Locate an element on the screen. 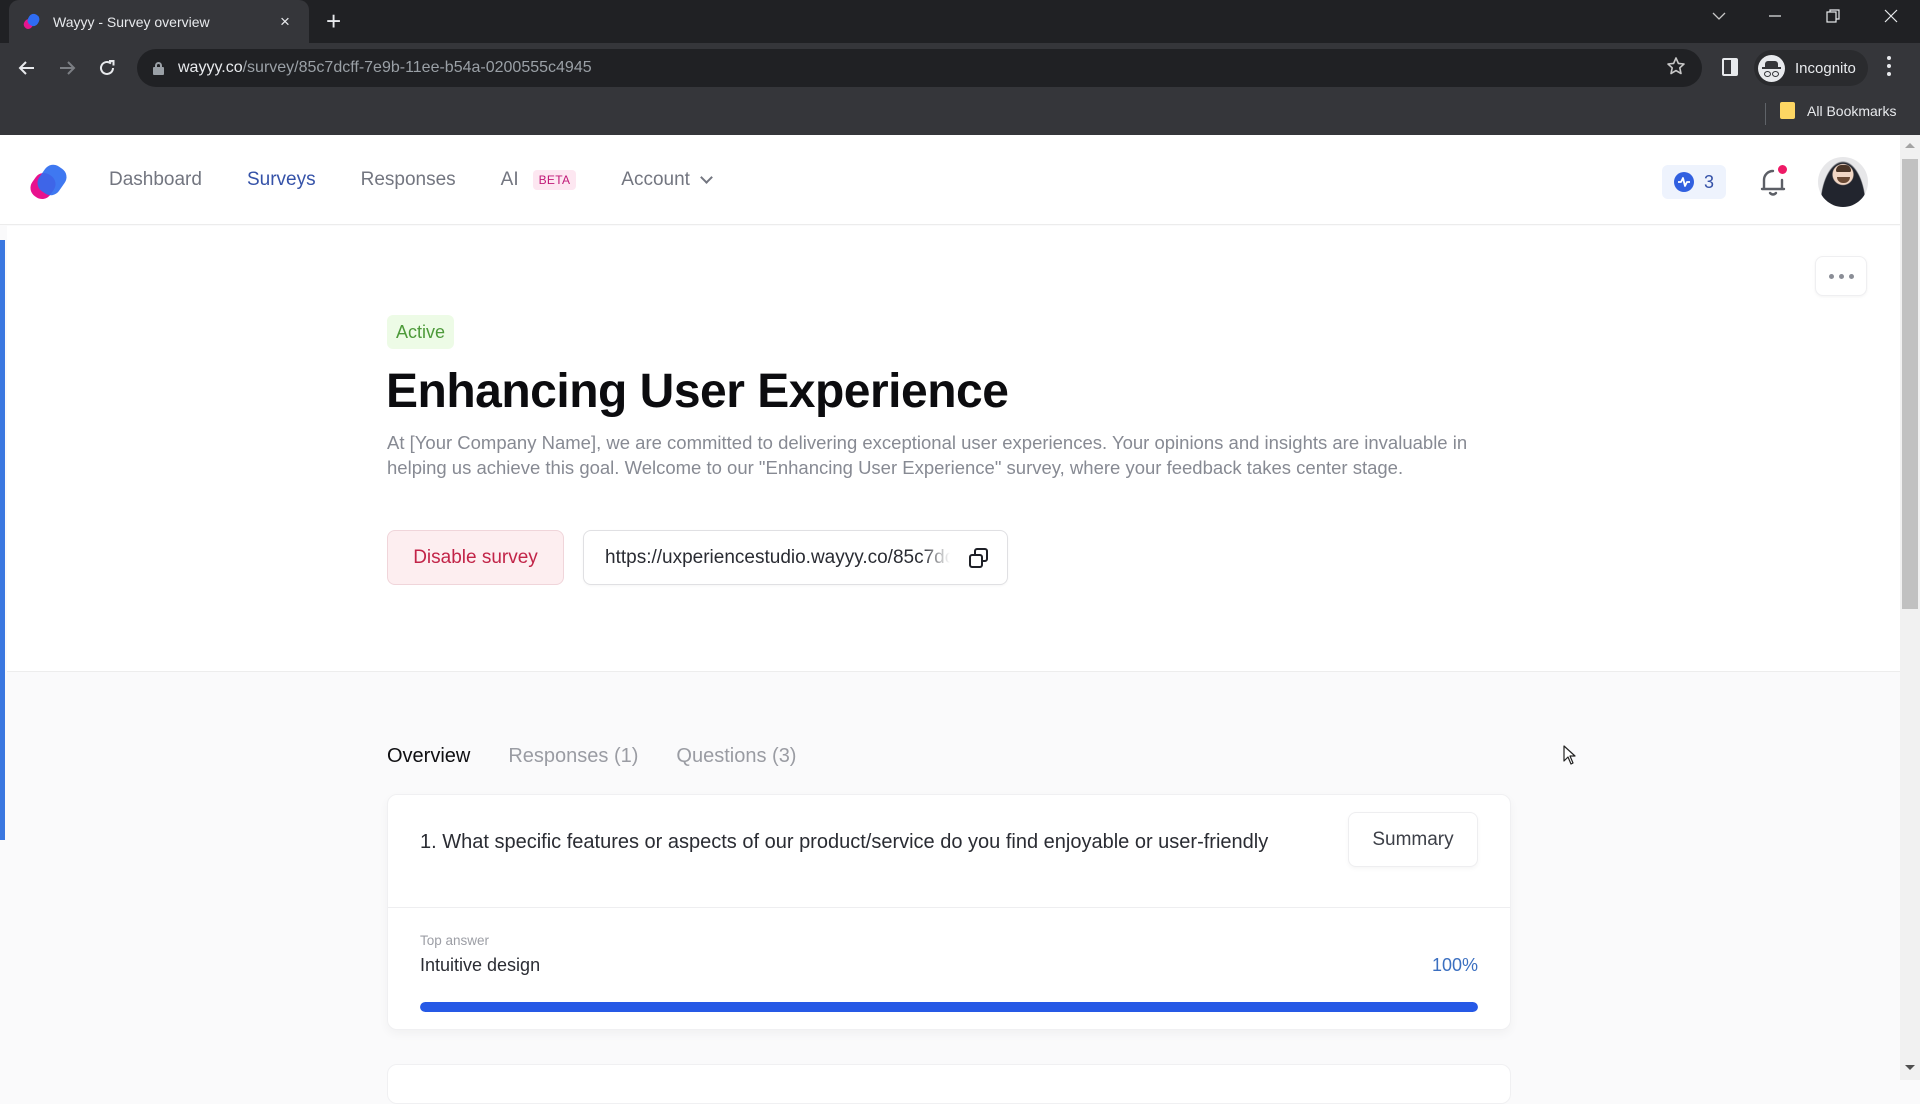 The width and height of the screenshot is (1920, 1104). pulse-activity-icon is located at coordinates (1684, 182).